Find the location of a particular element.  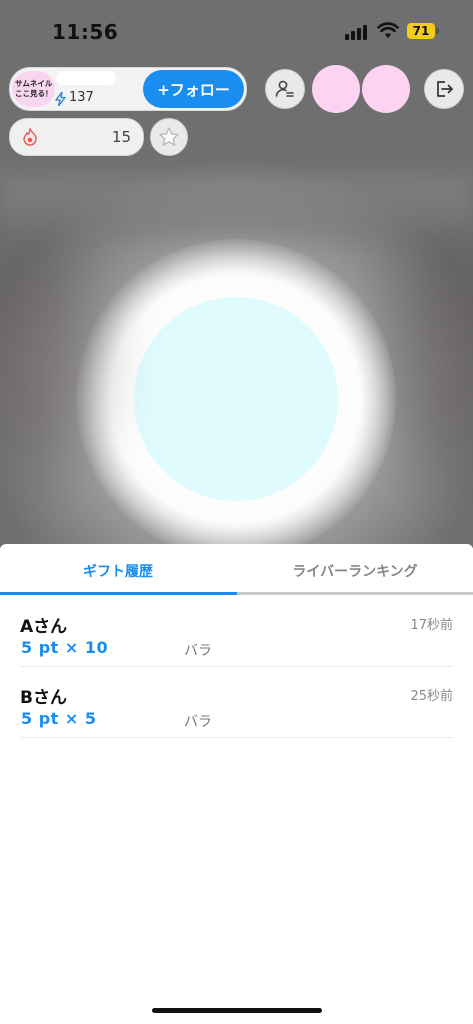

home-indicator is located at coordinates (237, 1010).